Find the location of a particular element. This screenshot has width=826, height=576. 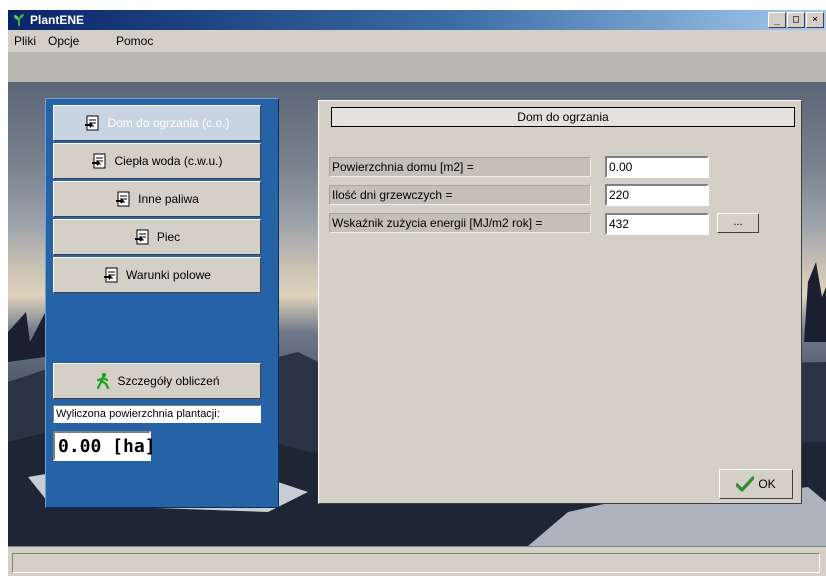

energy-index-input is located at coordinates (657, 224).